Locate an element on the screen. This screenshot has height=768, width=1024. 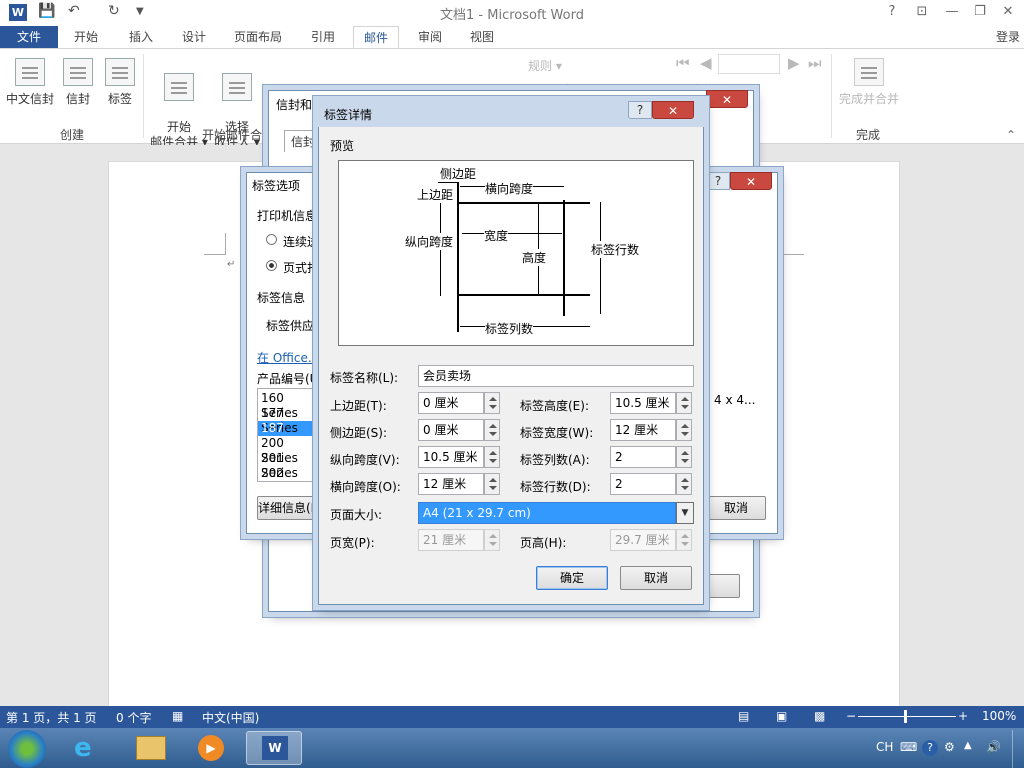
vertical-pitch-input: 10.5 厘米 is located at coordinates (451, 457).